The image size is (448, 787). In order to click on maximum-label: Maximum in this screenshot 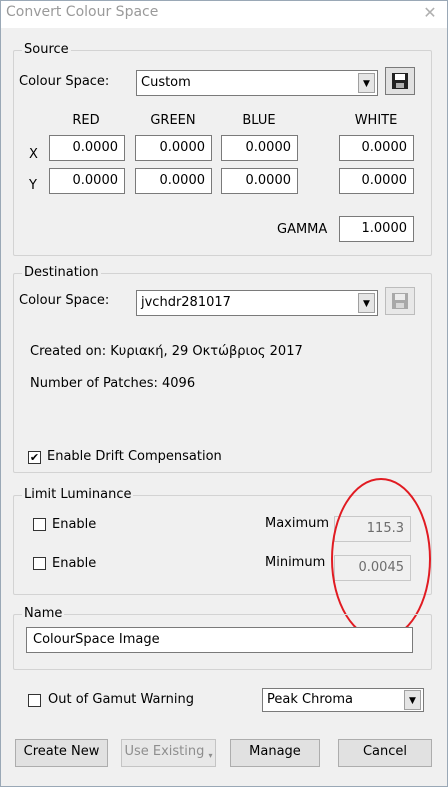, I will do `click(297, 523)`.